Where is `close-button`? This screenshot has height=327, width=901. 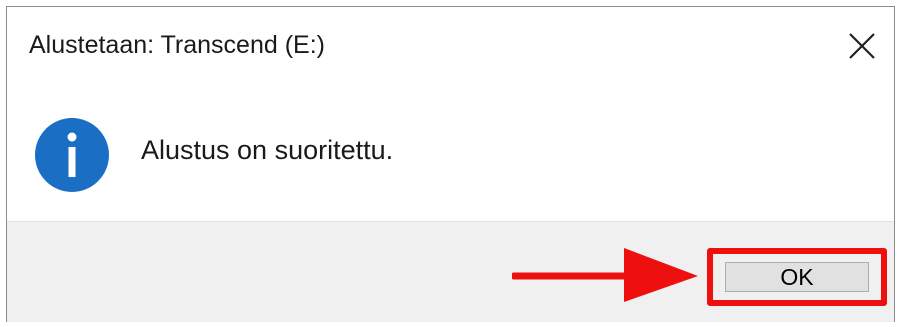
close-button is located at coordinates (862, 46).